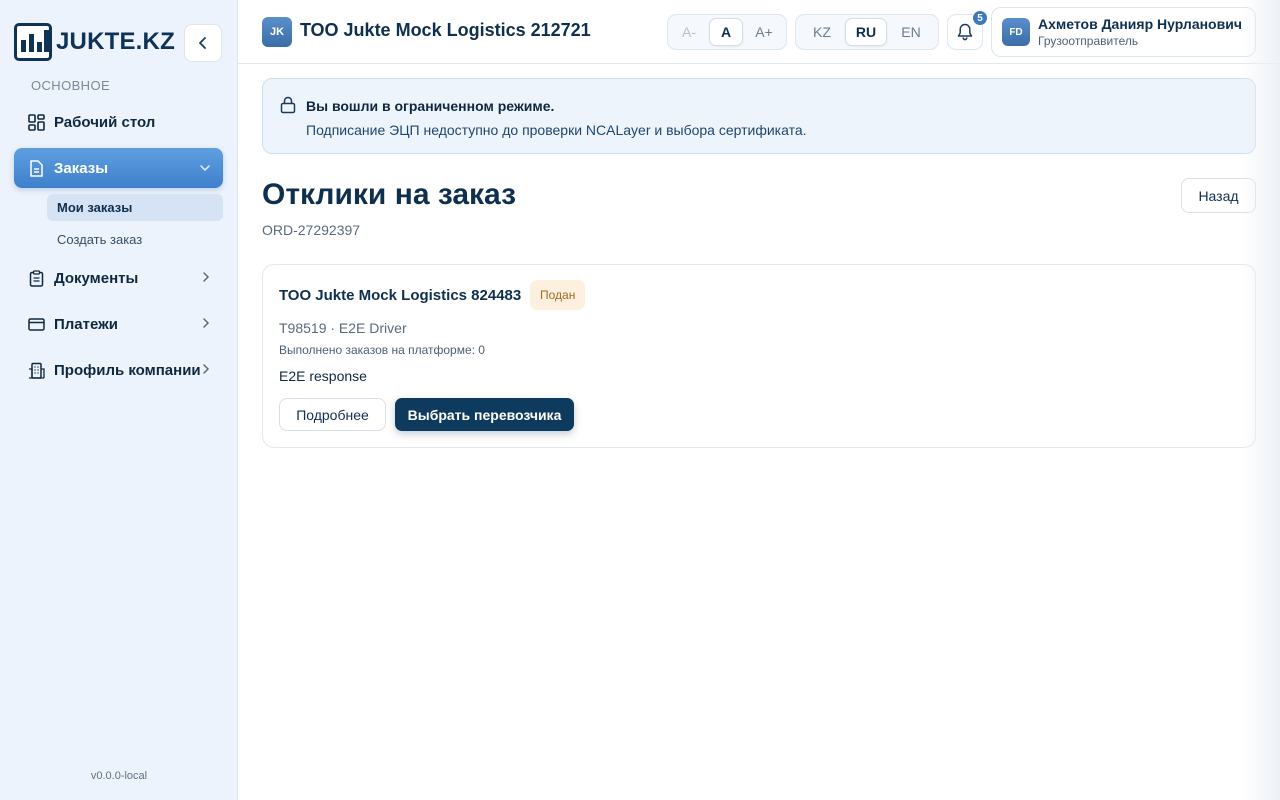 The width and height of the screenshot is (1280, 800). Describe the element at coordinates (127, 370) in the screenshot. I see `sidebar-item-label: Профиль компании` at that location.